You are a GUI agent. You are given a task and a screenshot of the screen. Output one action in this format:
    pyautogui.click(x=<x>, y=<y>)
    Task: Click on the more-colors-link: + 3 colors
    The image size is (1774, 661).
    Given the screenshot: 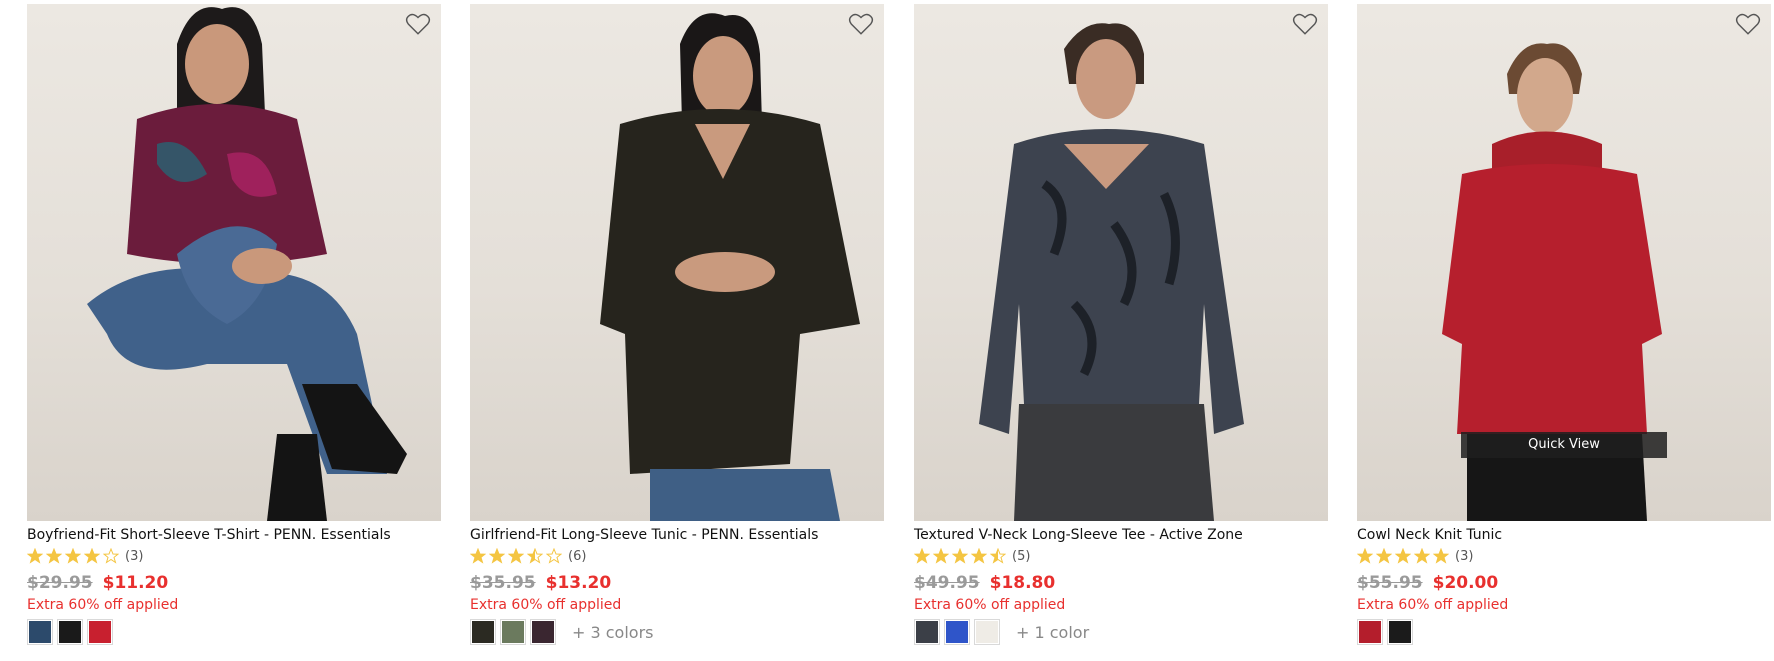 What is the action you would take?
    pyautogui.click(x=613, y=632)
    